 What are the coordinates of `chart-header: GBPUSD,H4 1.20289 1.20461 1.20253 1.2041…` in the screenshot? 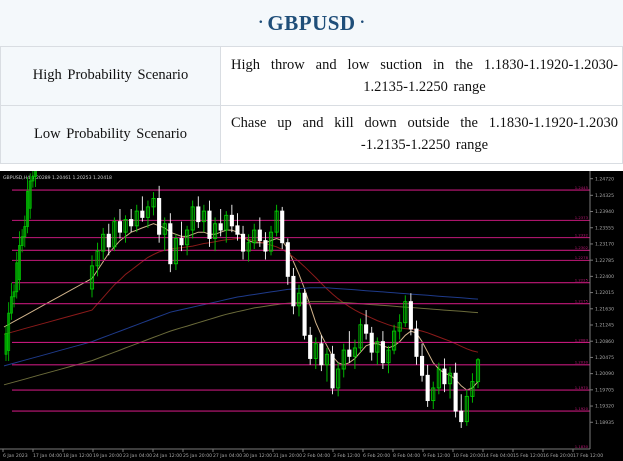 It's located at (57, 178).